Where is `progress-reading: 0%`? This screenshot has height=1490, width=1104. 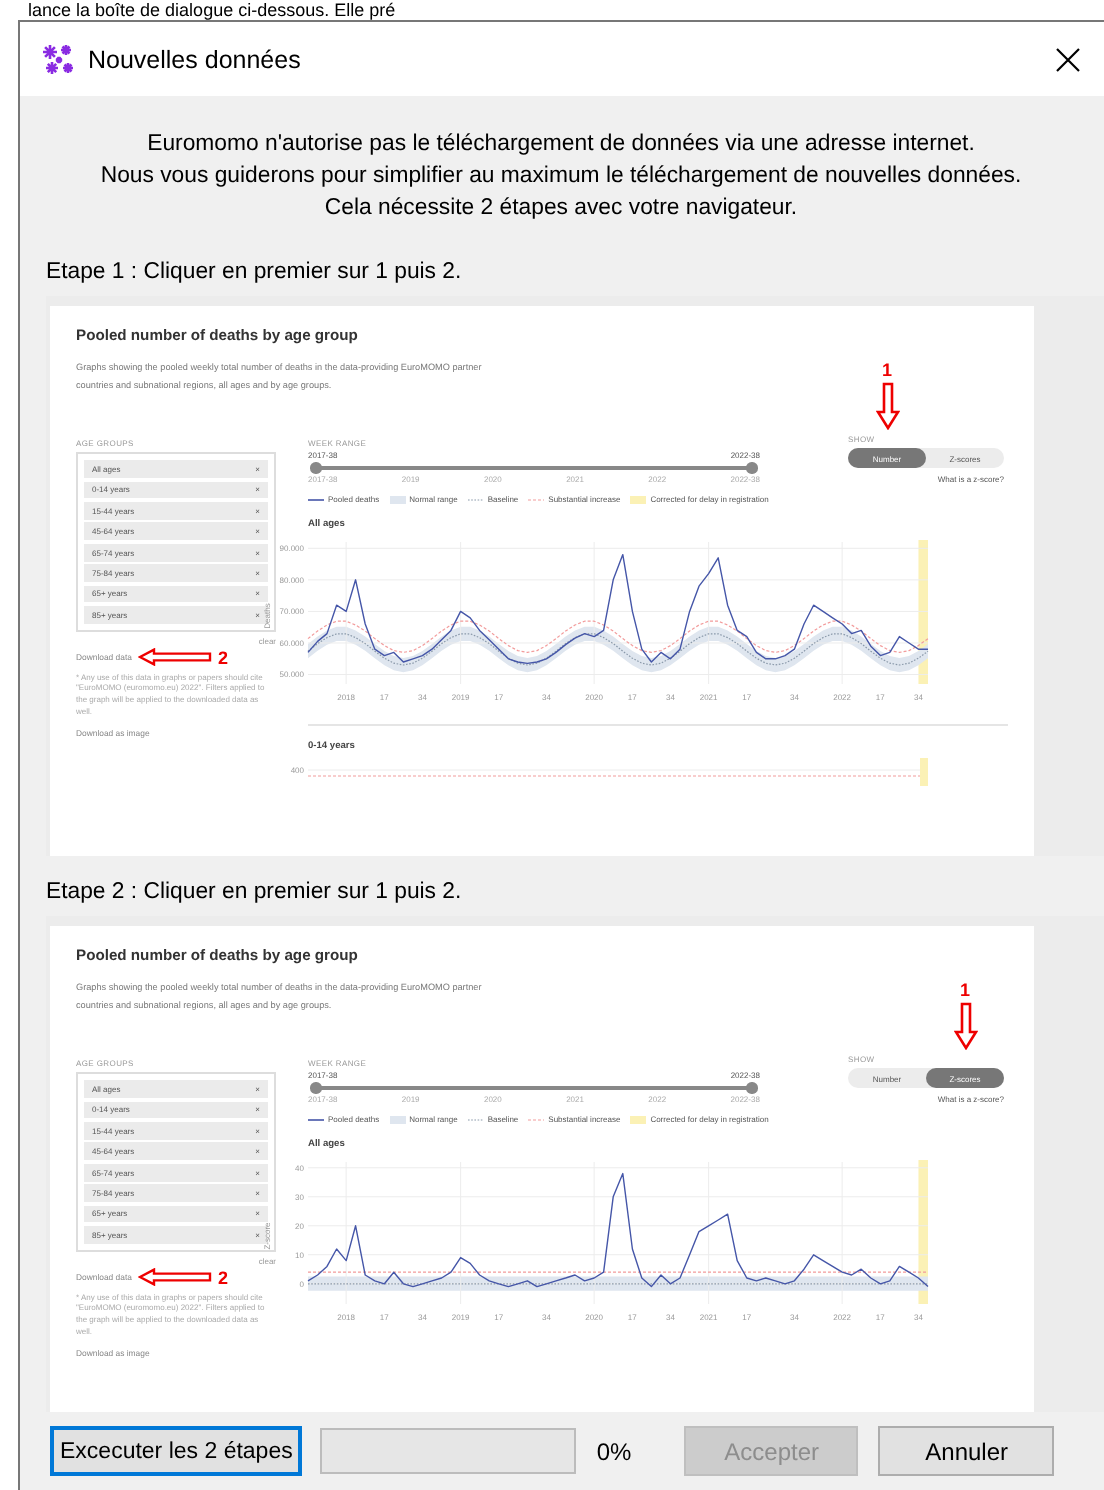
progress-reading: 0% is located at coordinates (615, 1451).